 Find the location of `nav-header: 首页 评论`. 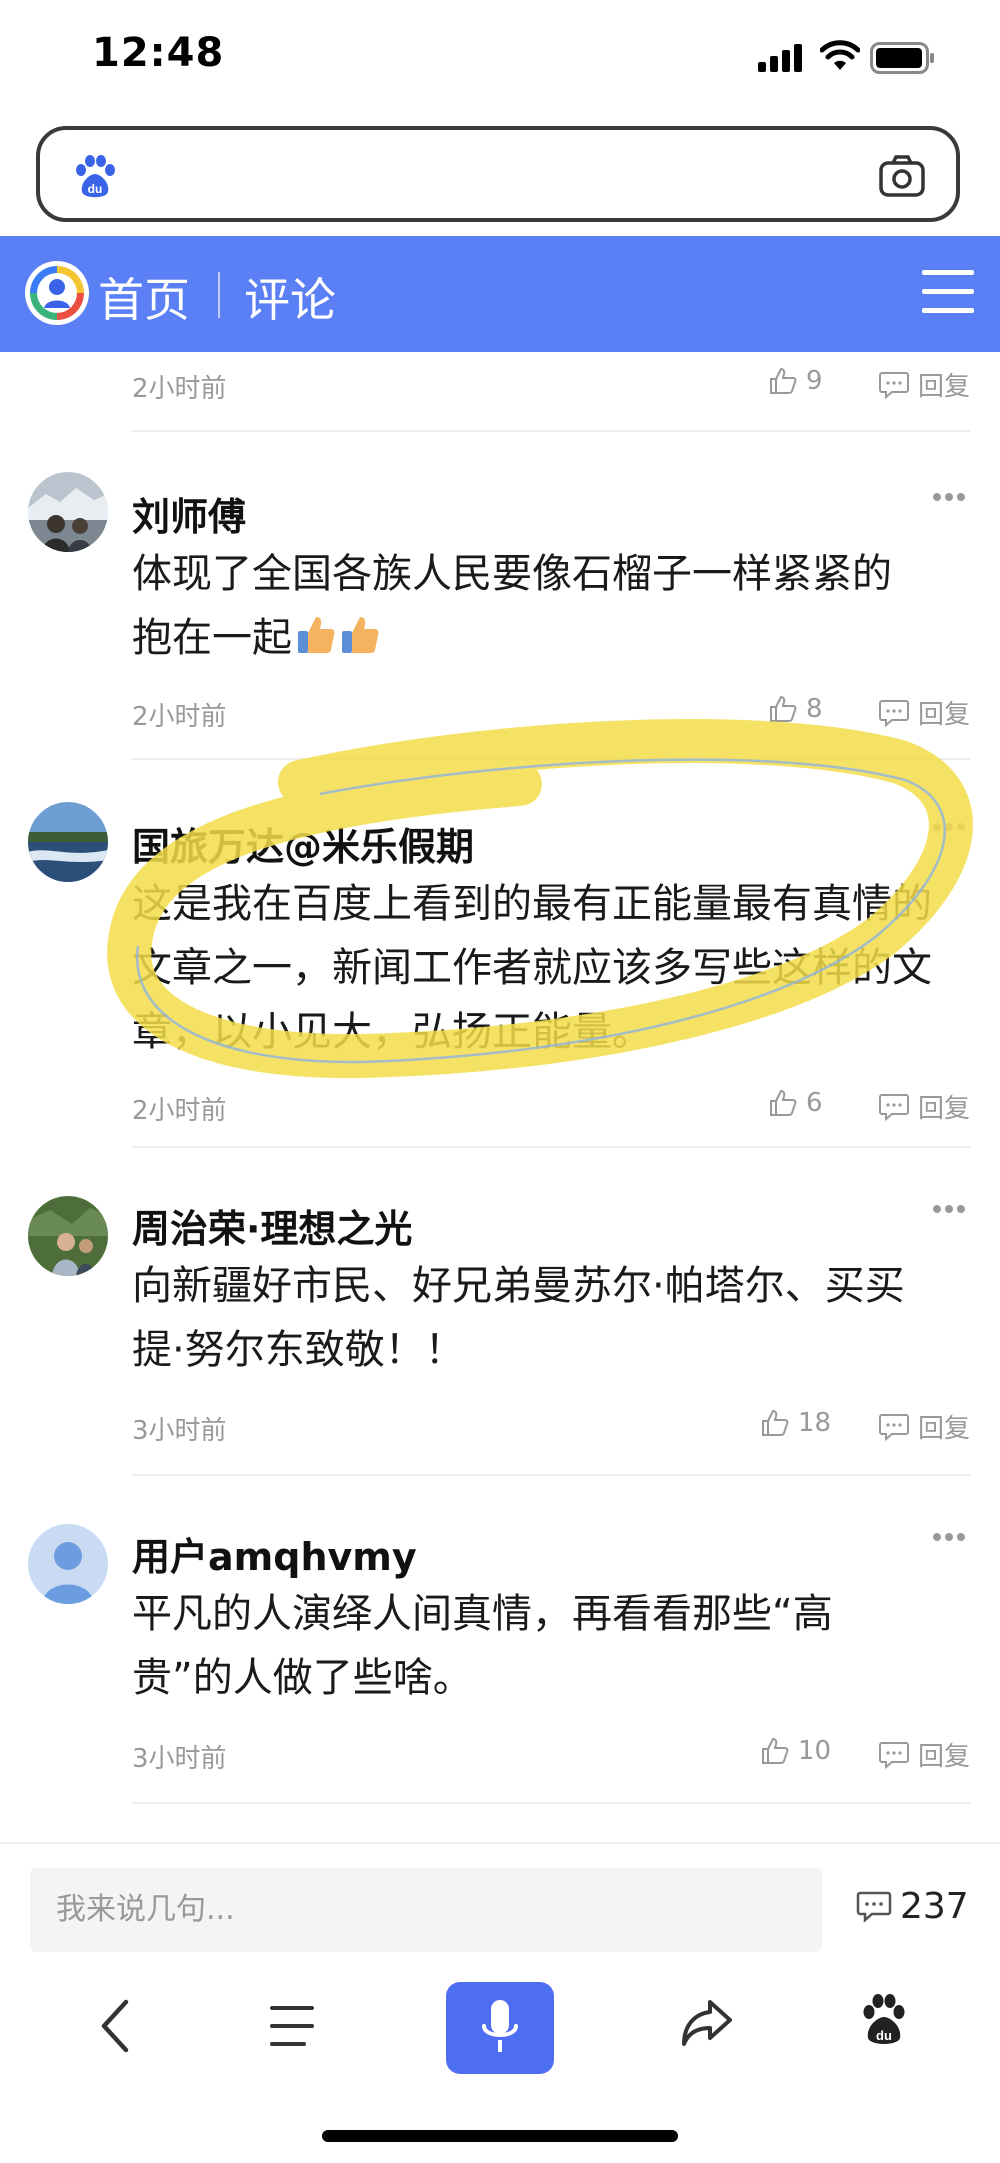

nav-header: 首页 评论 is located at coordinates (500, 294).